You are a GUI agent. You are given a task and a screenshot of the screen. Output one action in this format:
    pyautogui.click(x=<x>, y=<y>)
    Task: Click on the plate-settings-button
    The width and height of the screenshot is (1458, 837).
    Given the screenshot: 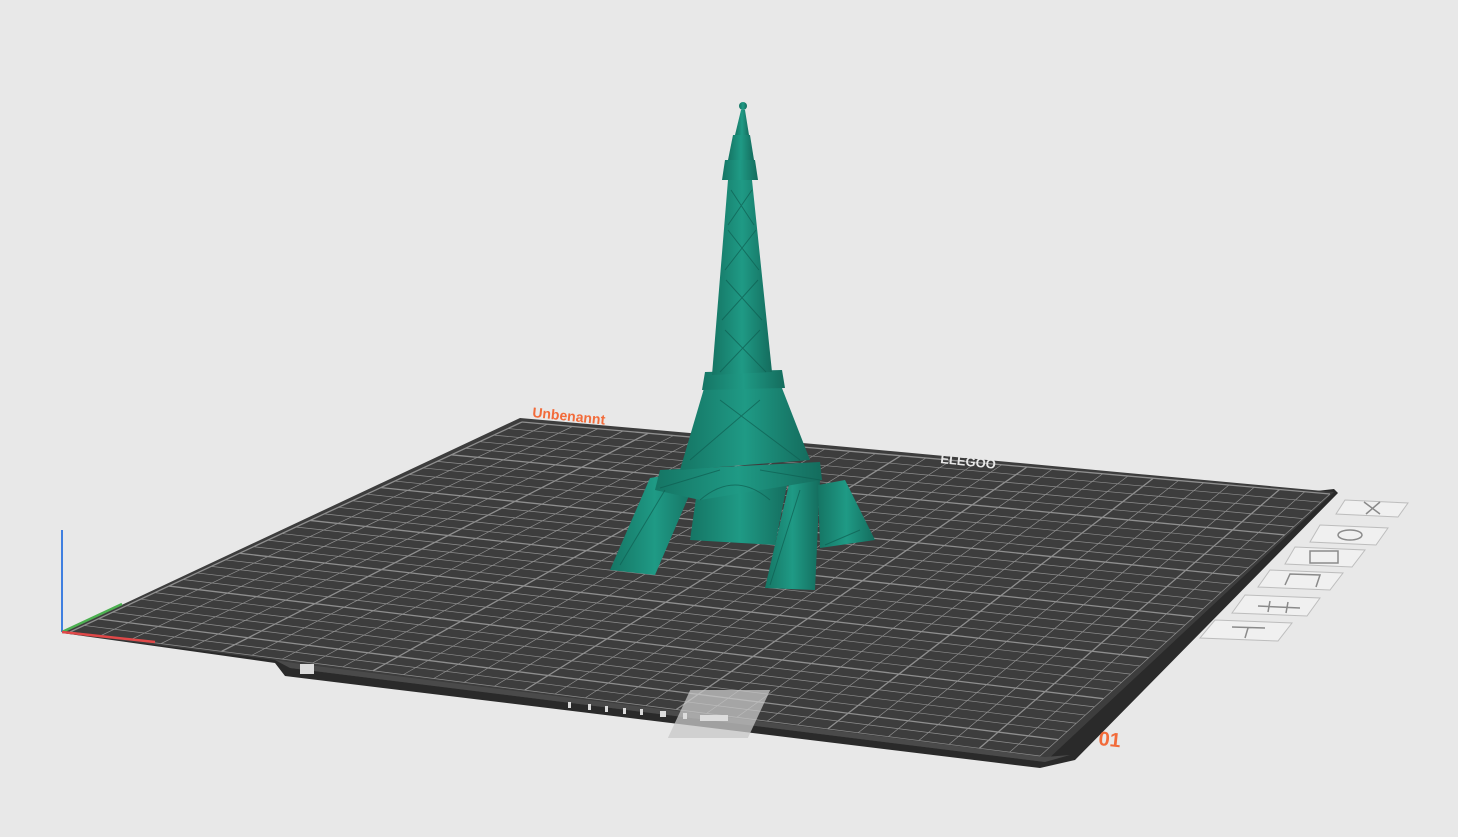 What is the action you would take?
    pyautogui.click(x=1325, y=557)
    